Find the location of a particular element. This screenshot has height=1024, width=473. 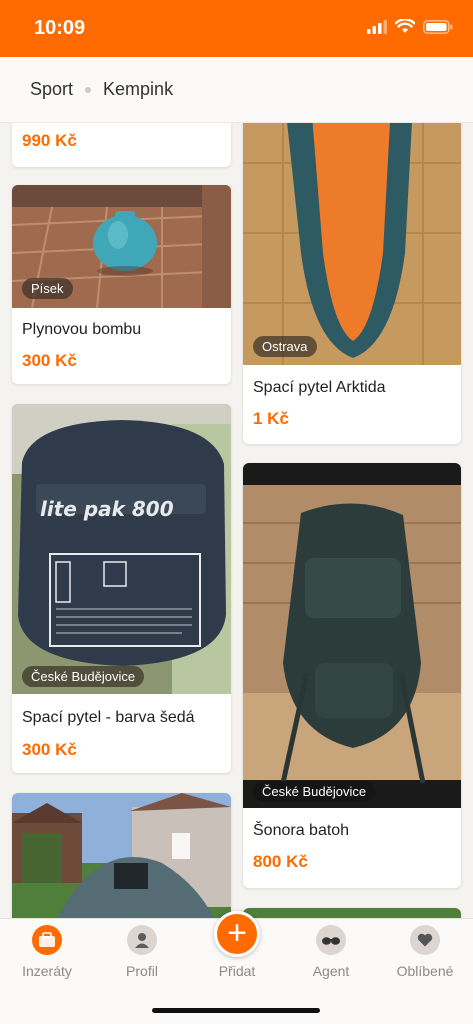

tab-label: Profil is located at coordinates (142, 971).